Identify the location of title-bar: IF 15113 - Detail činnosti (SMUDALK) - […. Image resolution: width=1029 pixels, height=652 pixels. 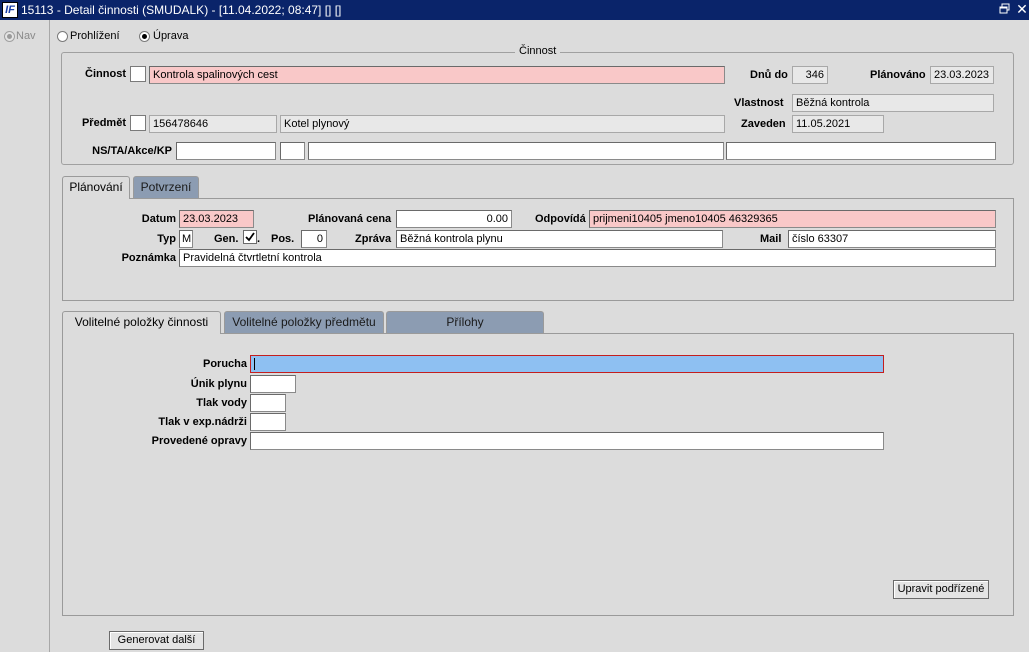
(514, 10).